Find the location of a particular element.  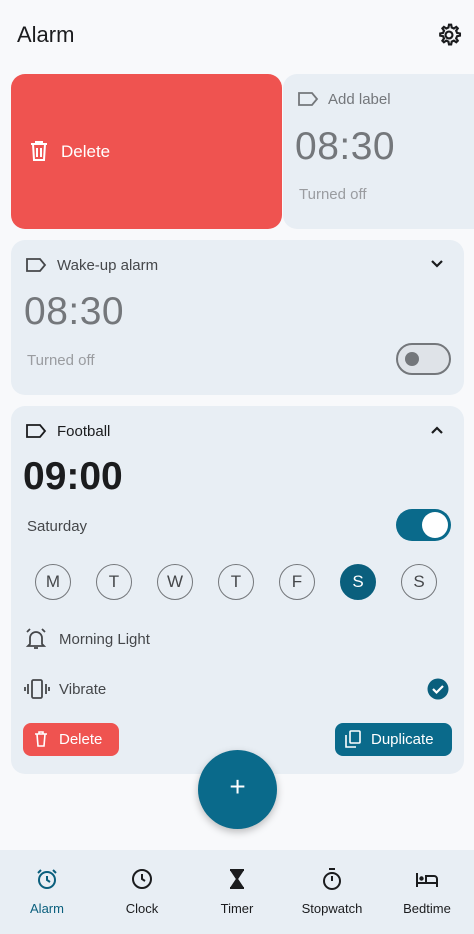

copy-icon is located at coordinates (353, 739).